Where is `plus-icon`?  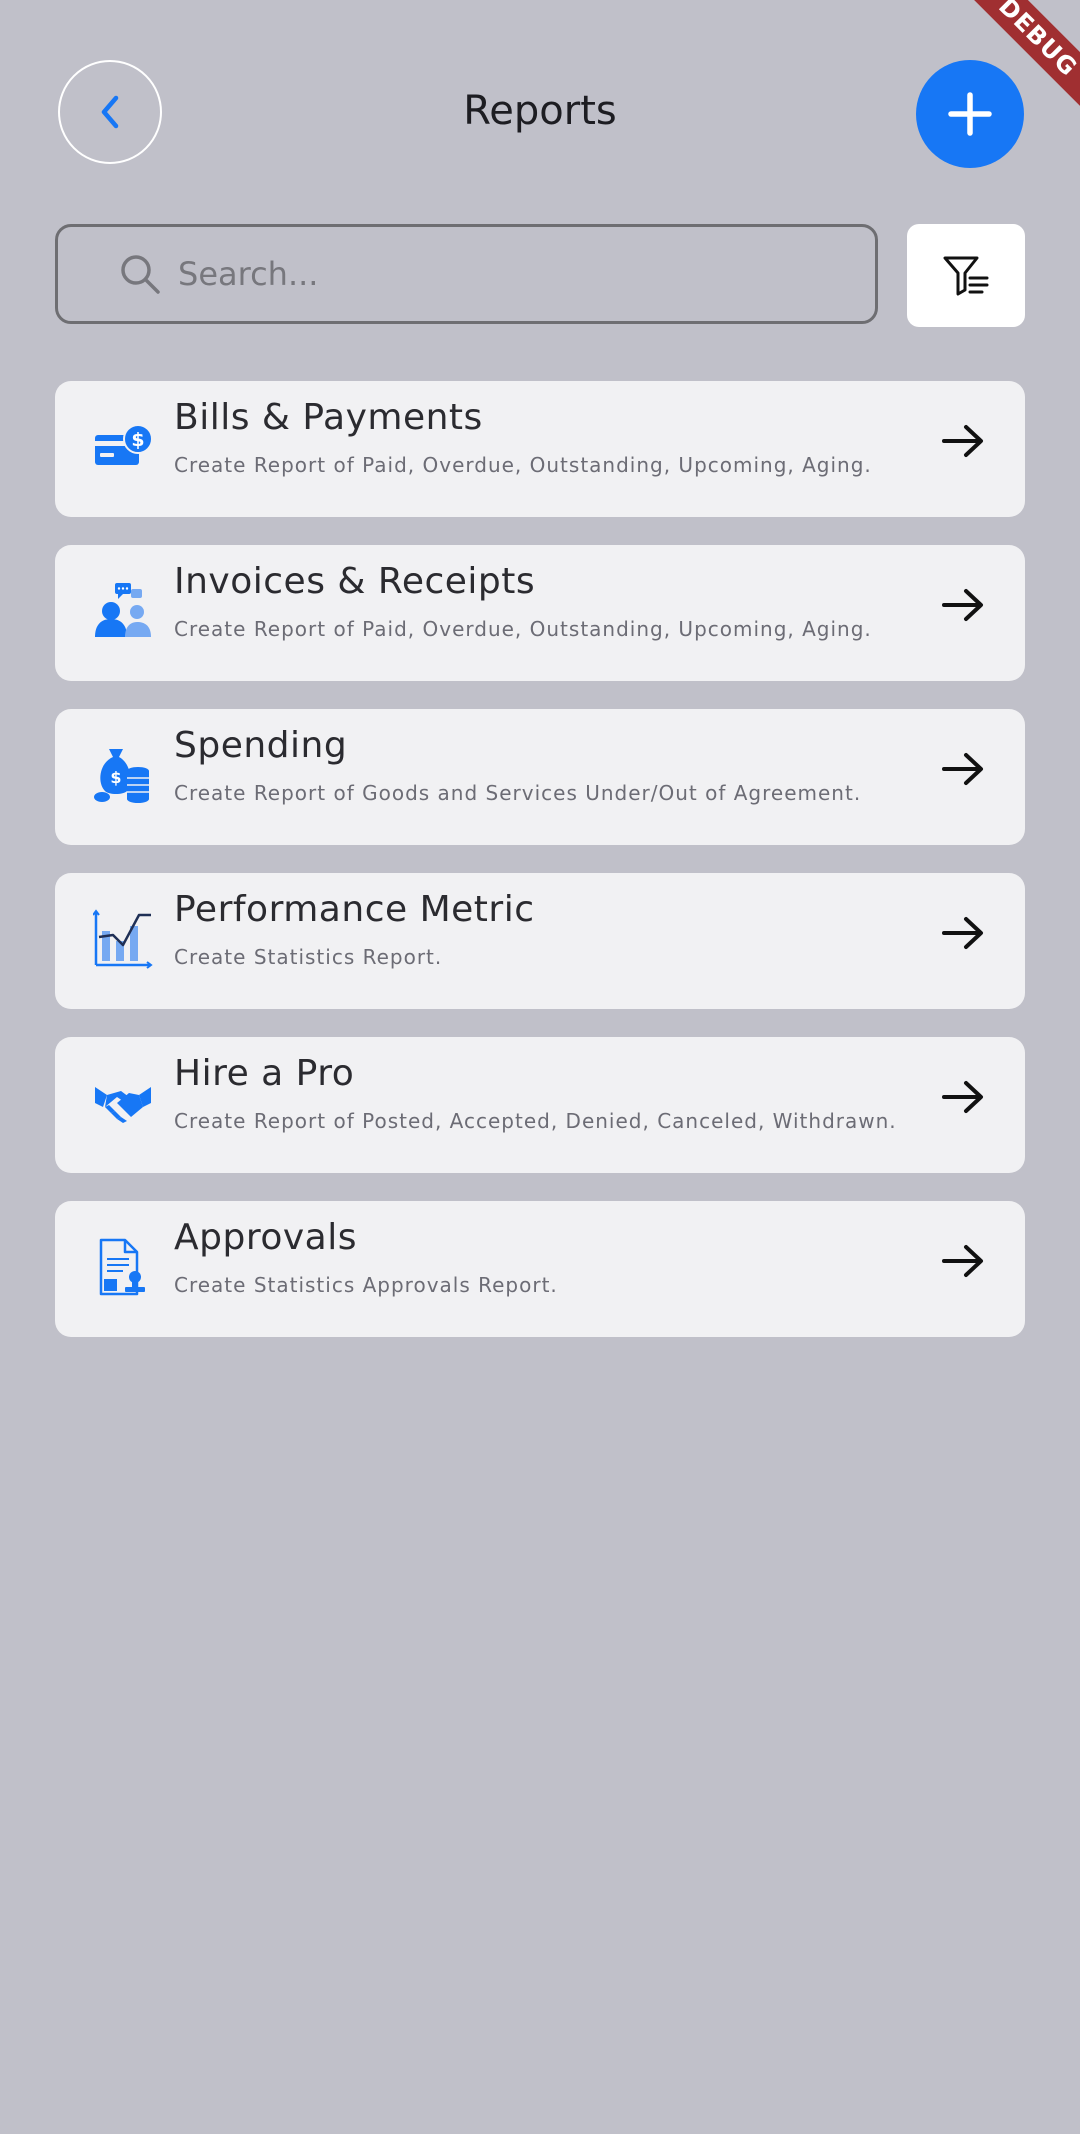
plus-icon is located at coordinates (970, 114).